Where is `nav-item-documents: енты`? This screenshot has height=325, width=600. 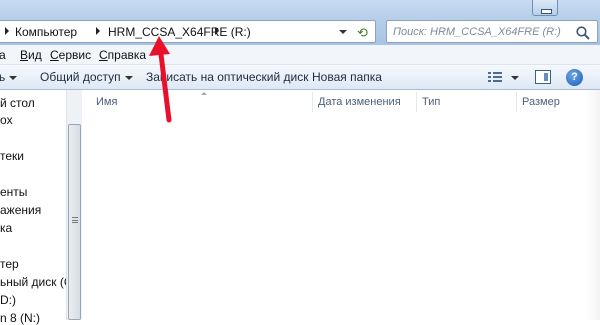
nav-item-documents: енты is located at coordinates (13, 192).